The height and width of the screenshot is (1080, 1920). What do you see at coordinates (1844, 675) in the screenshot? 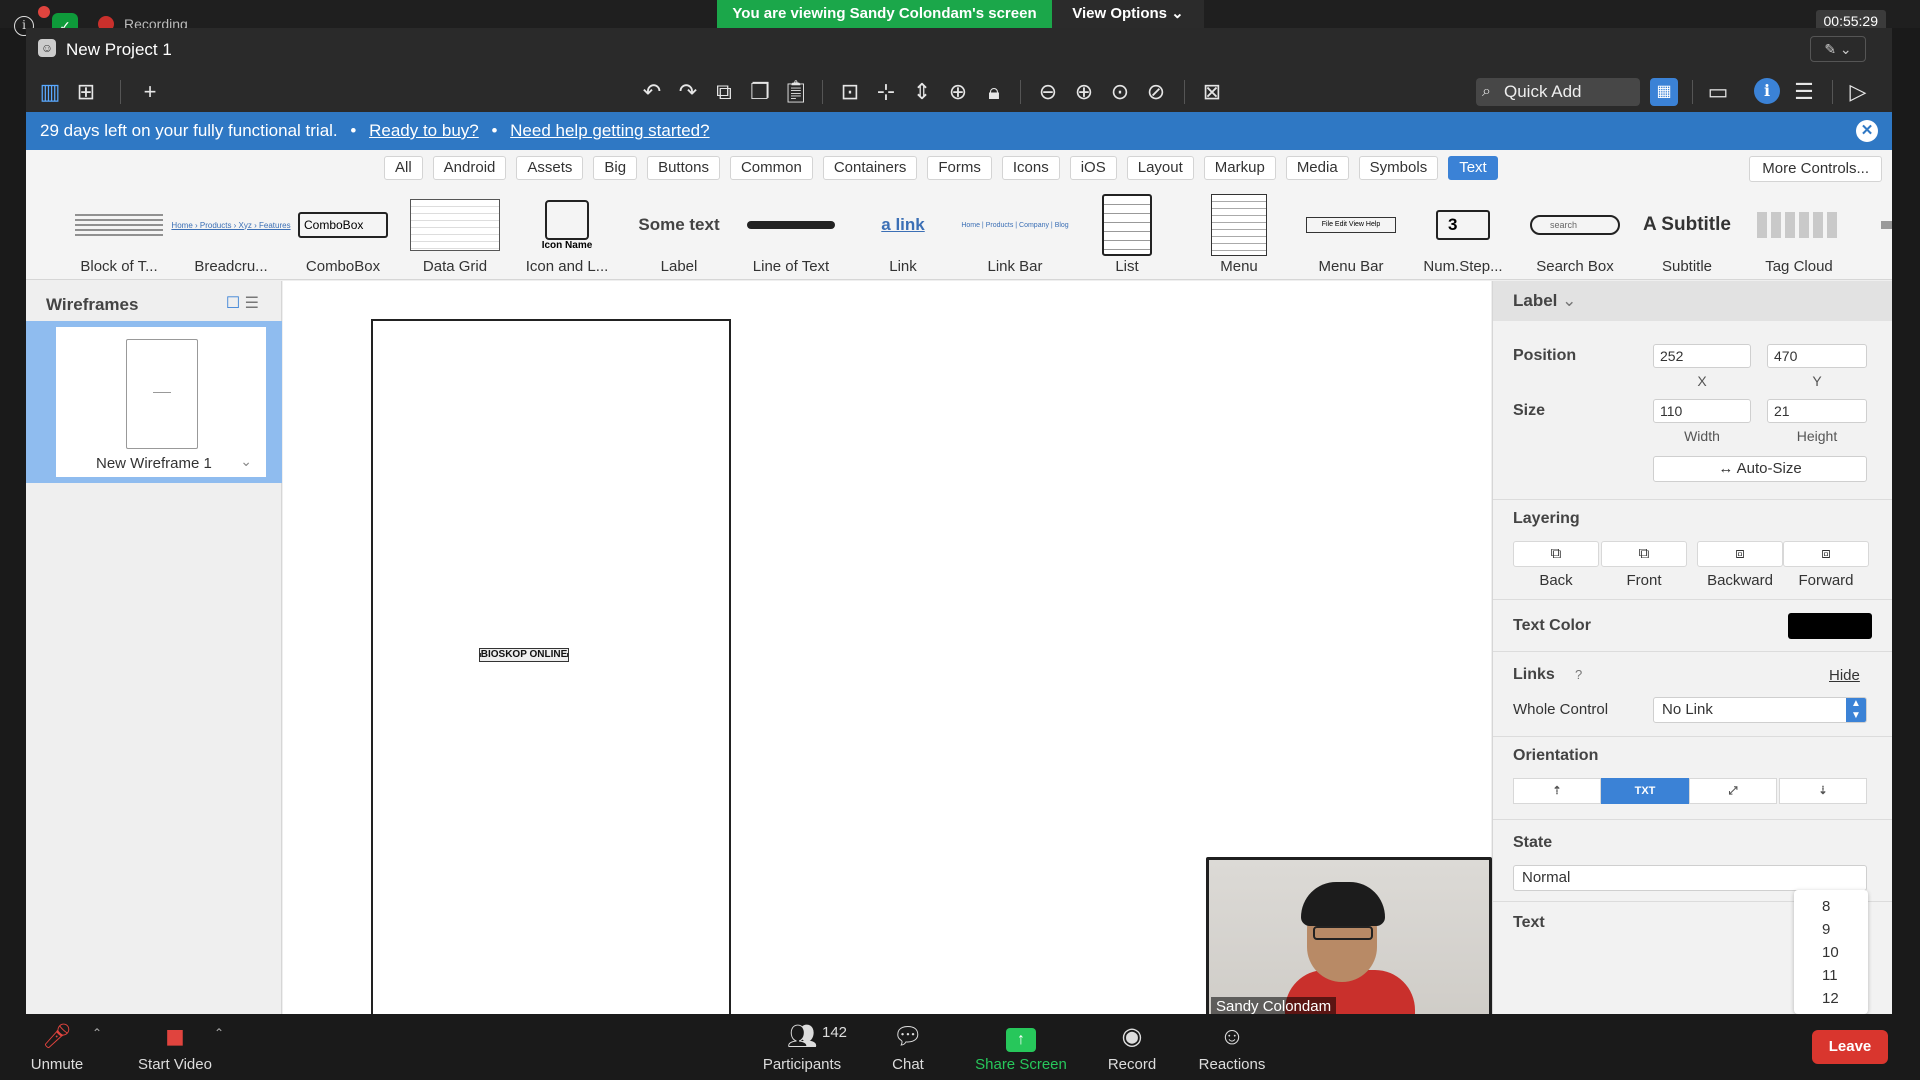
I see `hide-links-link: Hide` at bounding box center [1844, 675].